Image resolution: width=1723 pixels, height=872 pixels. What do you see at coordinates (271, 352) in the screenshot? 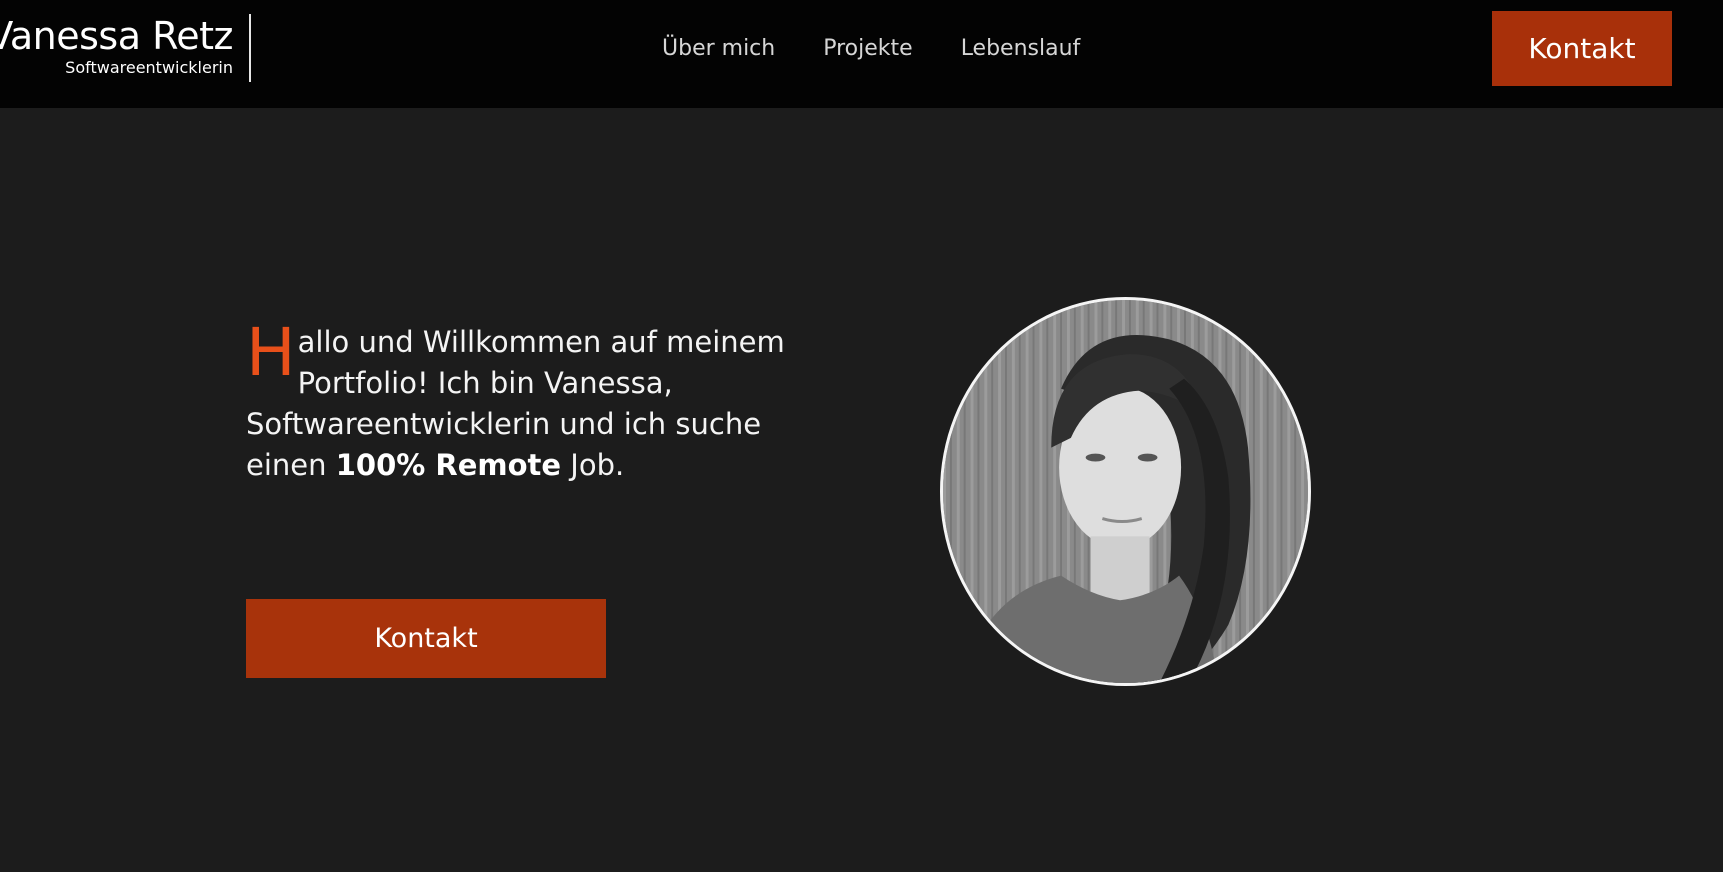
I see `hero-dropcap: H` at bounding box center [271, 352].